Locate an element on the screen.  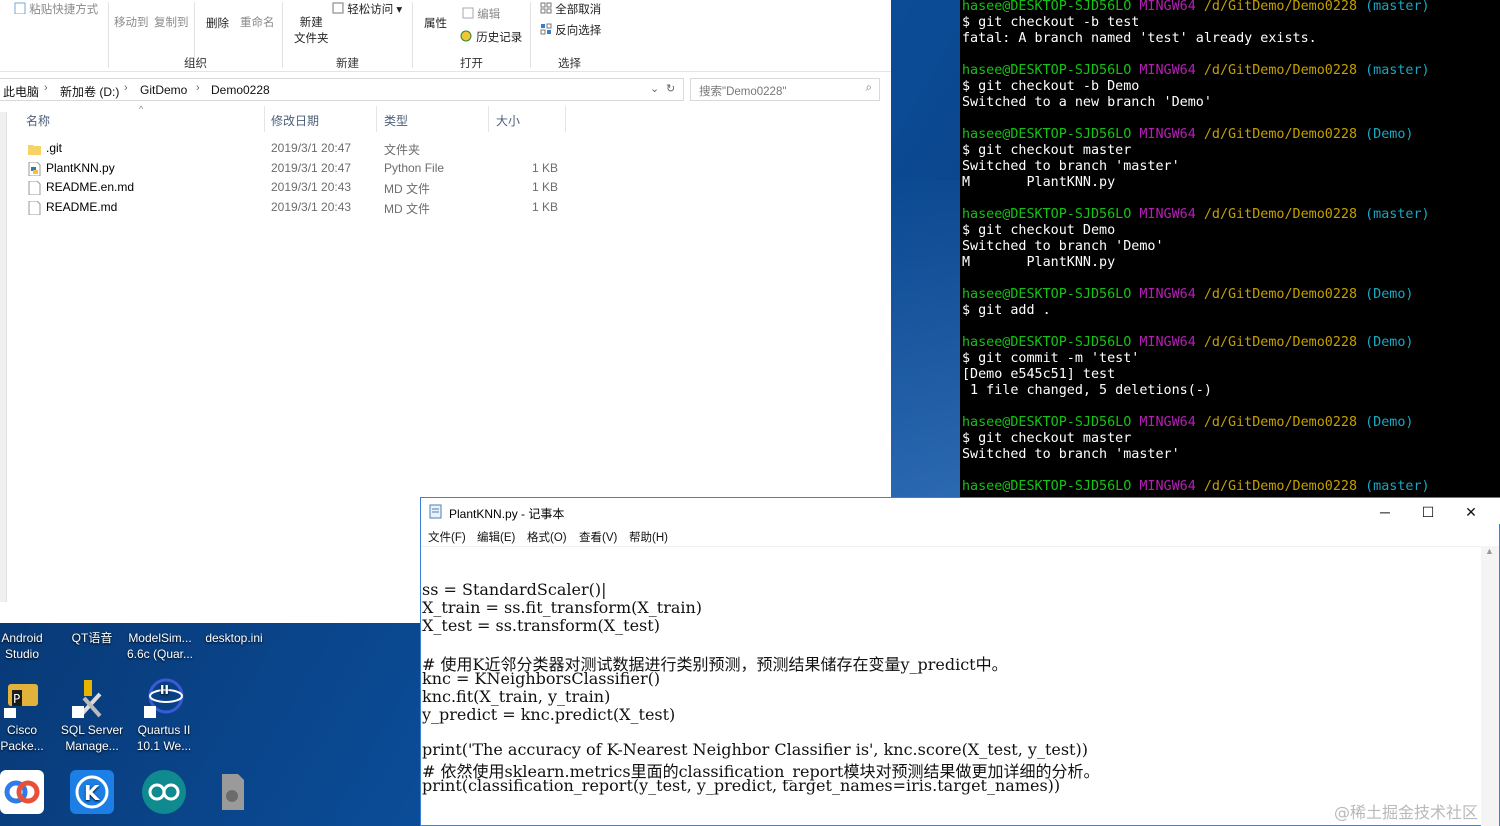
scroll-up-icon: ▲ is located at coordinates (1489, 551).